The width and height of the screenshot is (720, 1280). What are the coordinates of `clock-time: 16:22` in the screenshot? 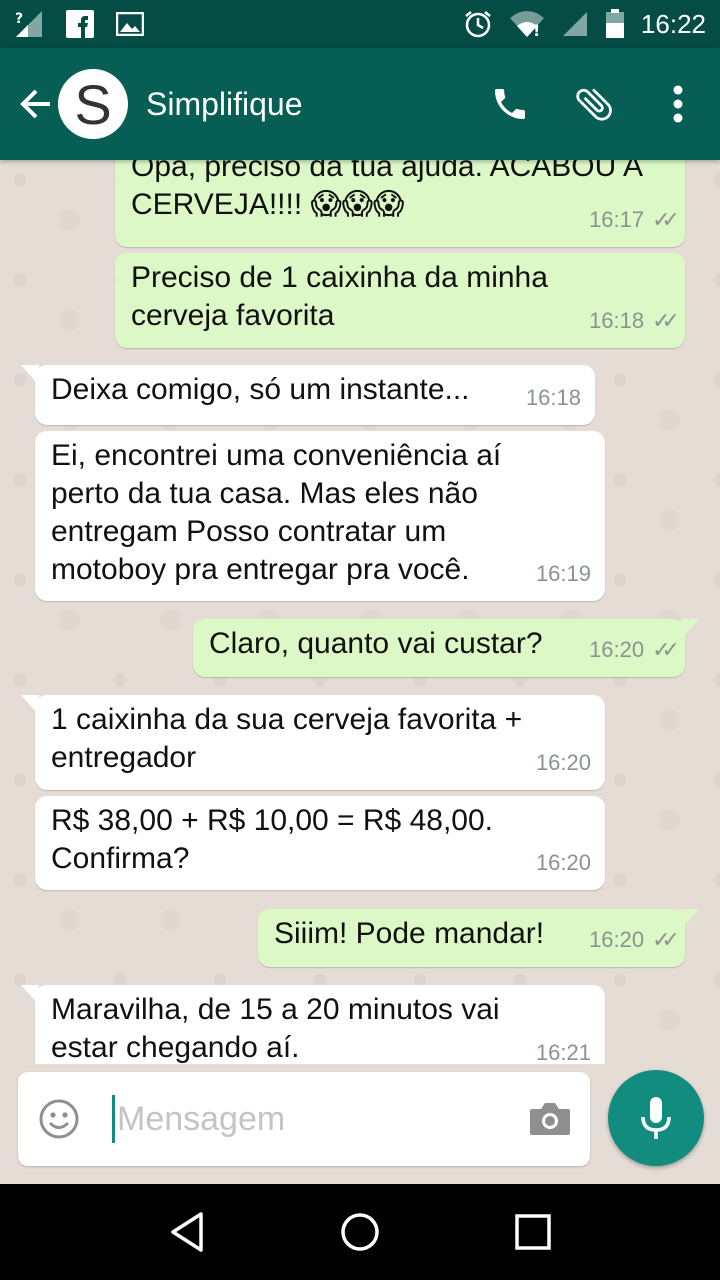 It's located at (673, 23).